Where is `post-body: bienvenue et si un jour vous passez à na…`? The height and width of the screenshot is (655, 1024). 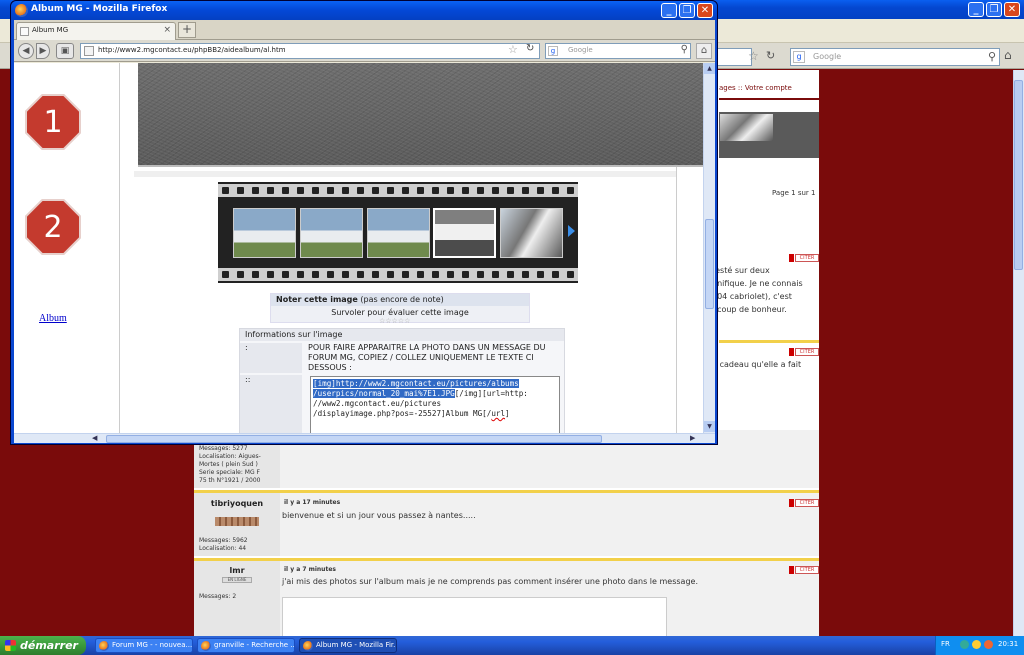 post-body: bienvenue et si un jour vous passez à na… is located at coordinates (379, 515).